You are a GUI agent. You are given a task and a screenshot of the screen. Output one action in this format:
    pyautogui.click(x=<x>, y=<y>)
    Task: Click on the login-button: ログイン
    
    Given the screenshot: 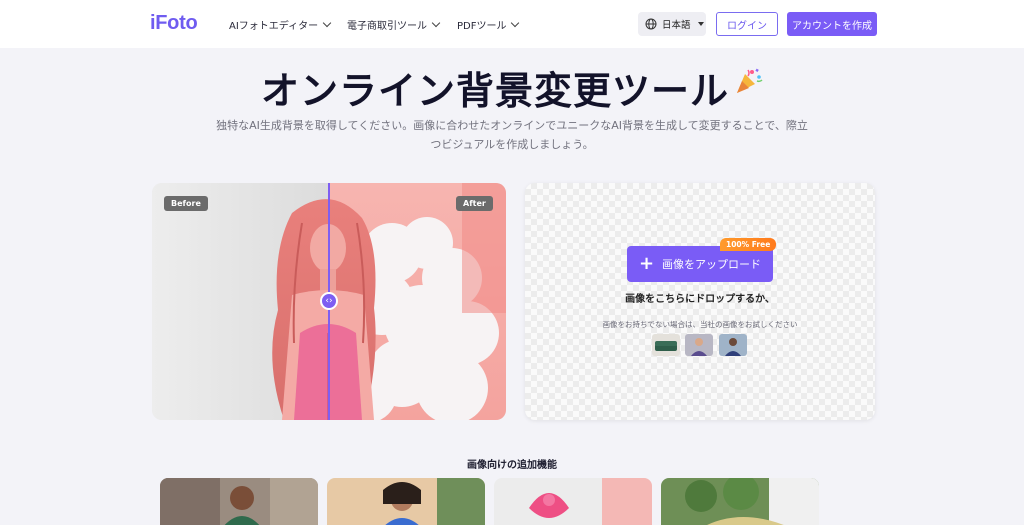 What is the action you would take?
    pyautogui.click(x=747, y=24)
    